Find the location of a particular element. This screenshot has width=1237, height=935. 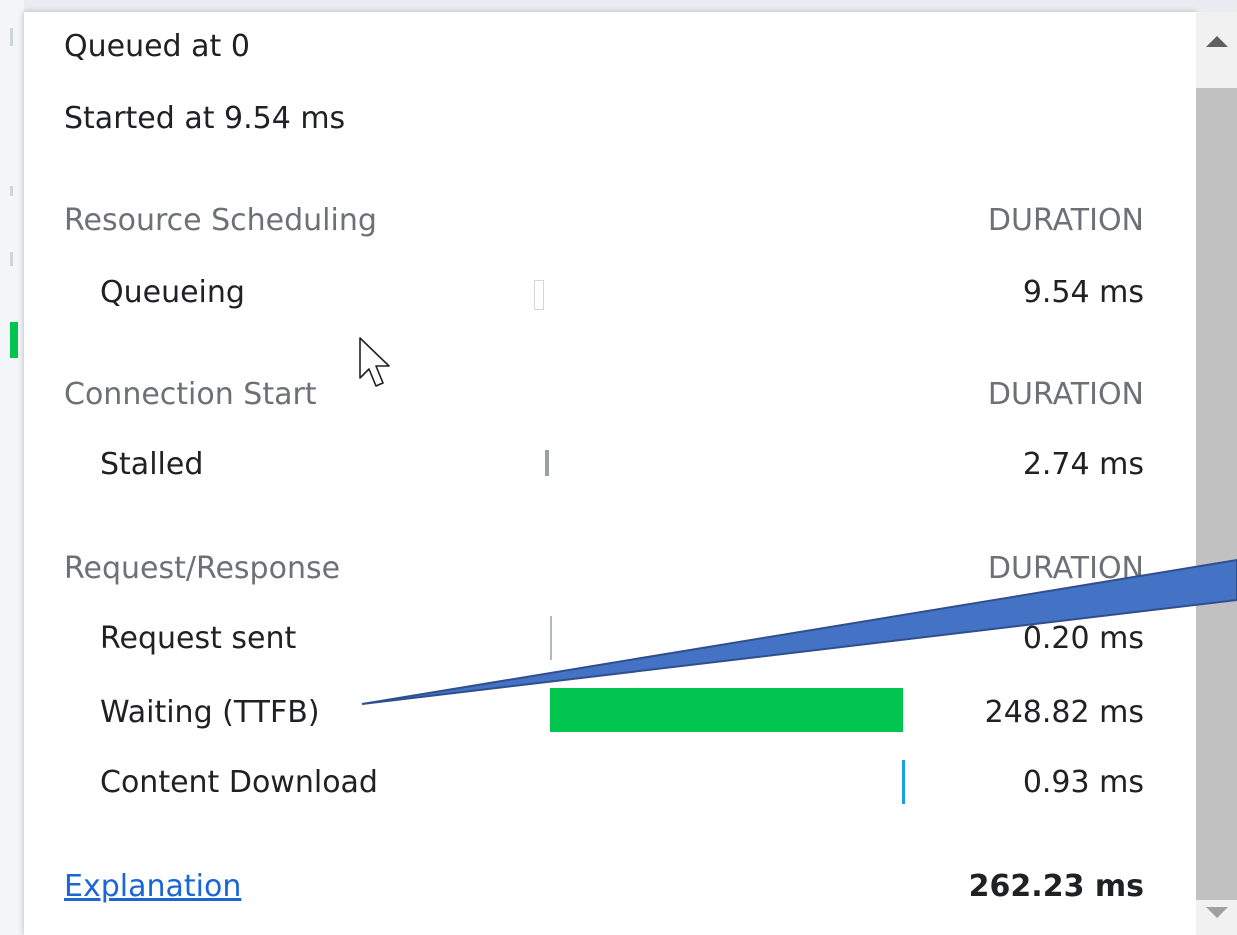

callout-pointer is located at coordinates (799, 631).